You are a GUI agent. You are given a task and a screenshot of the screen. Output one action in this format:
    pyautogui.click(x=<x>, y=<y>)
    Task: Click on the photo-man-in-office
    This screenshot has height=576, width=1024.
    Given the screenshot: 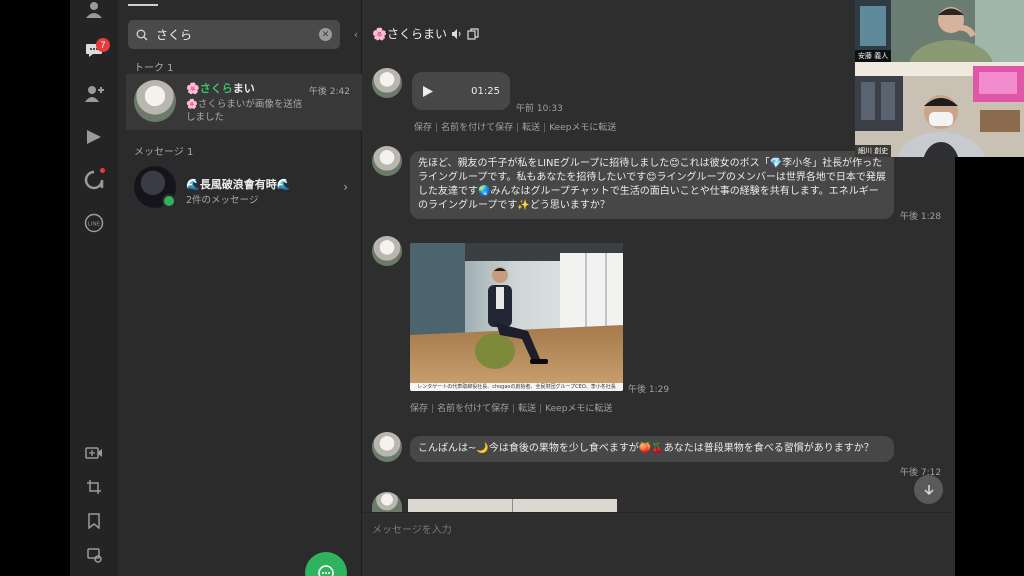 What is the action you would take?
    pyautogui.click(x=516, y=317)
    